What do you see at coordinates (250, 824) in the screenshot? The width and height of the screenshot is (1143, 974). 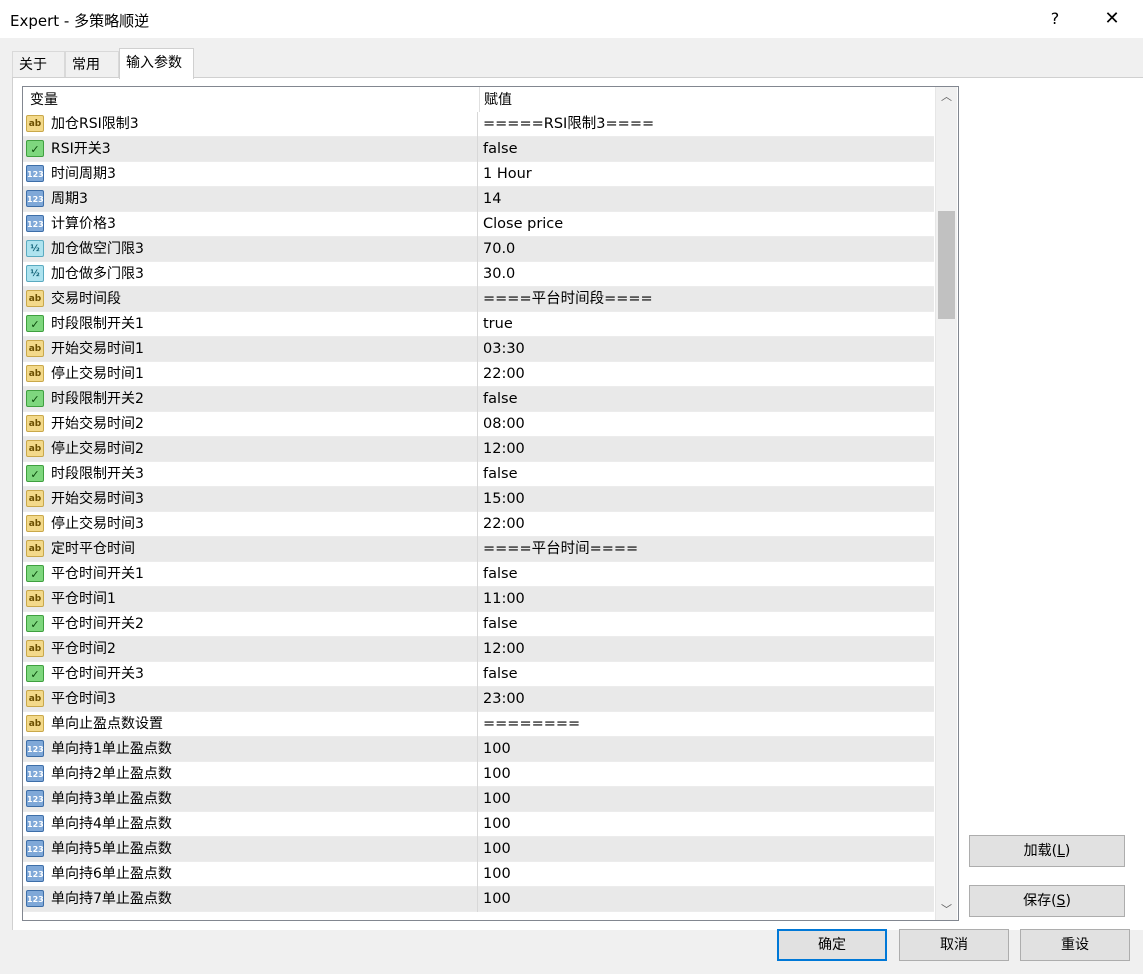 I see `variable-cell: 123 单向持4单止盈点数` at bounding box center [250, 824].